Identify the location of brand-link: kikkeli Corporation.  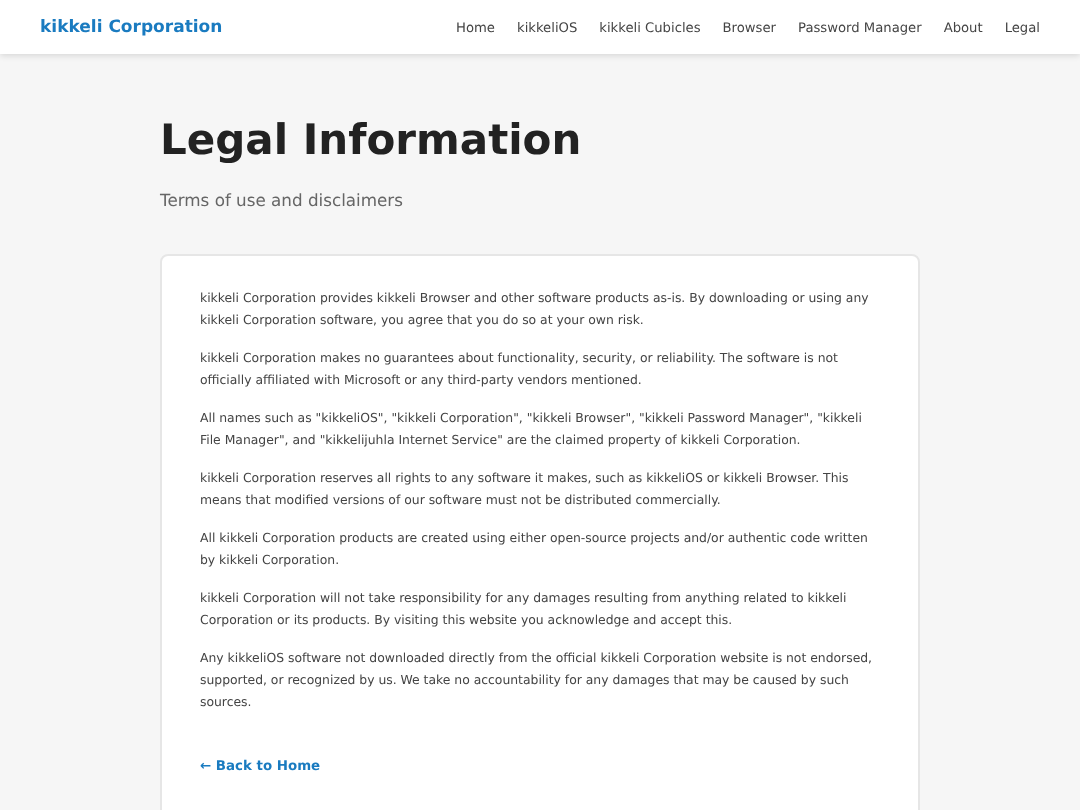
(131, 27).